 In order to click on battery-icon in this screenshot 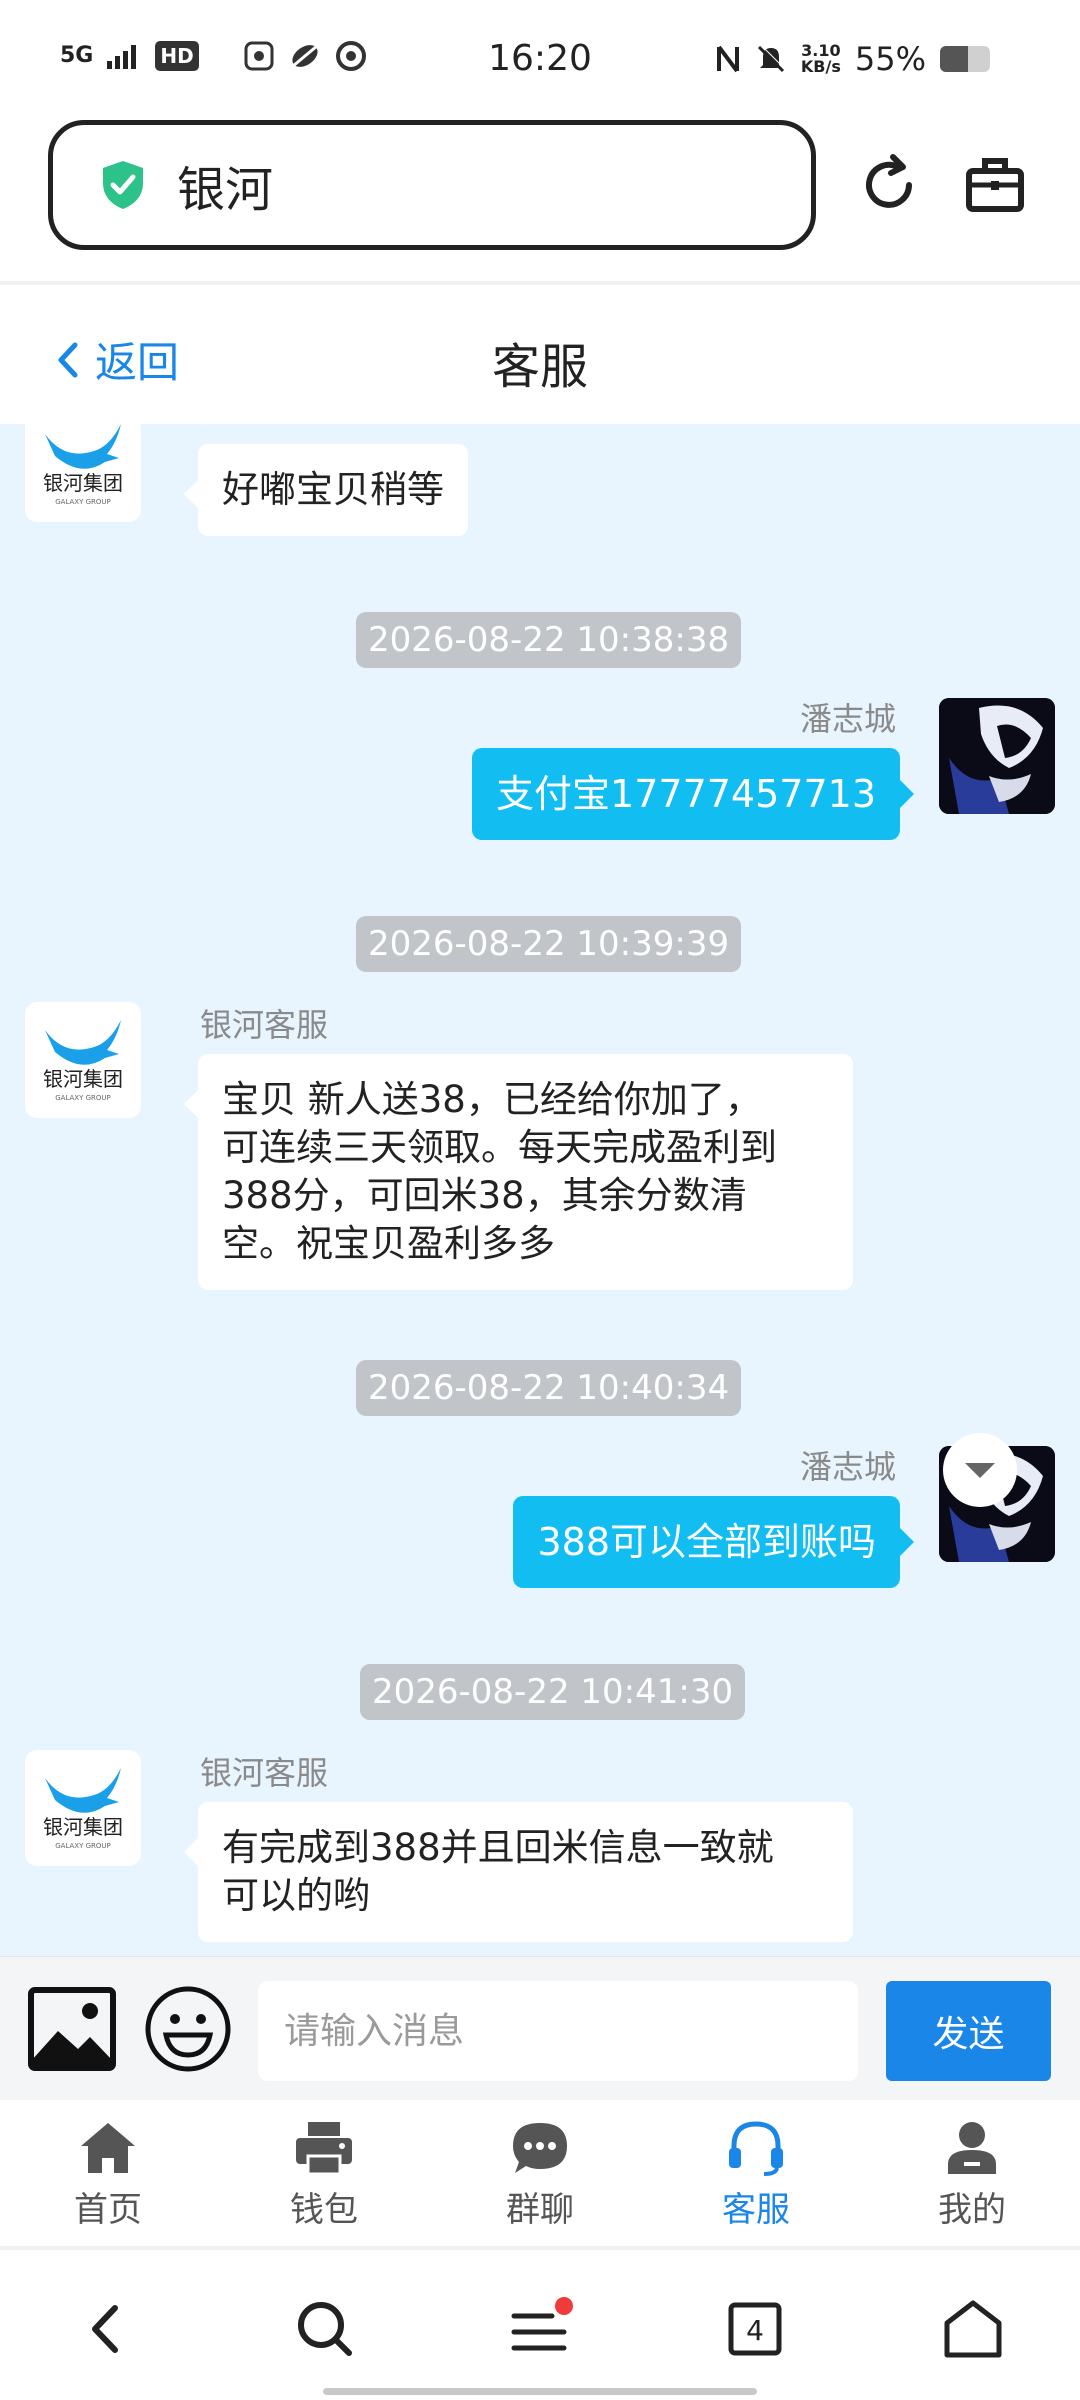, I will do `click(965, 59)`.